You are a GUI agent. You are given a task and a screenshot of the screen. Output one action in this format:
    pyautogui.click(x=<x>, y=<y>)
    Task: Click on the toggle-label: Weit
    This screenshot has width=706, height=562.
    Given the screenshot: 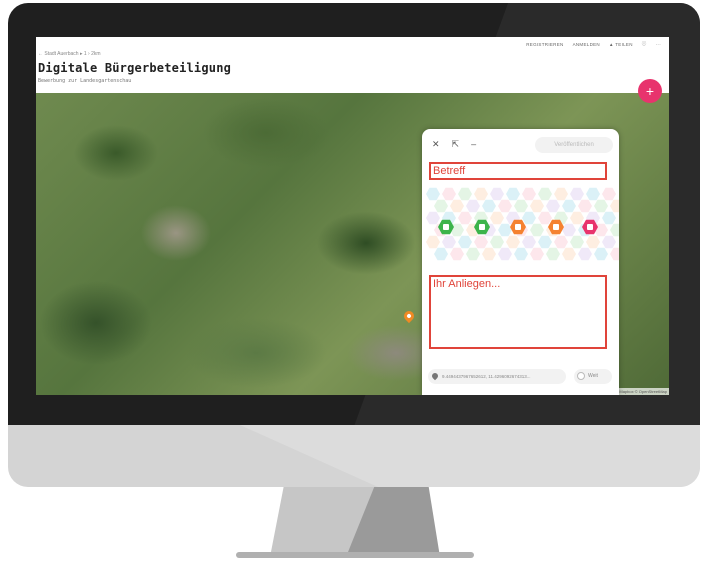 What is the action you would take?
    pyautogui.click(x=593, y=376)
    